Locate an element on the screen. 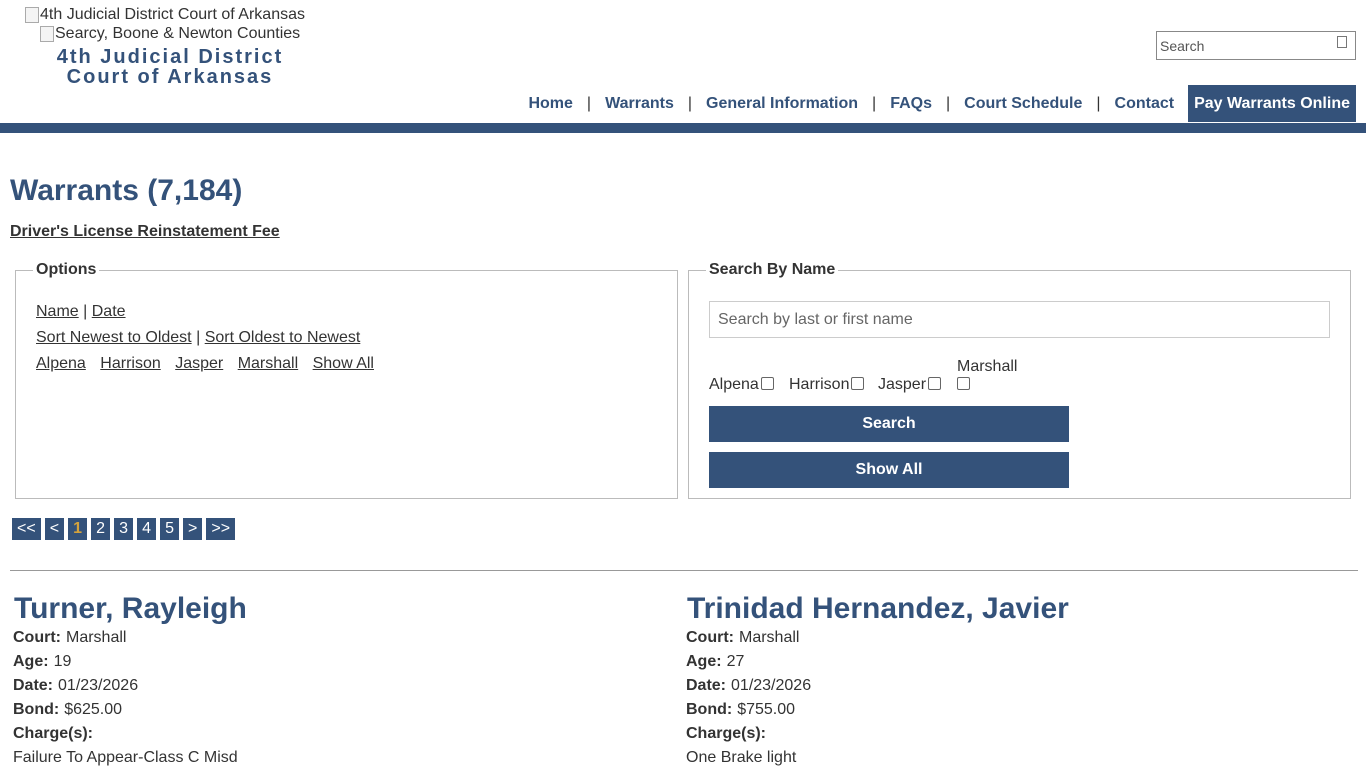 Image resolution: width=1366 pixels, height=768 pixels. nav-contact: Contact is located at coordinates (1145, 104).